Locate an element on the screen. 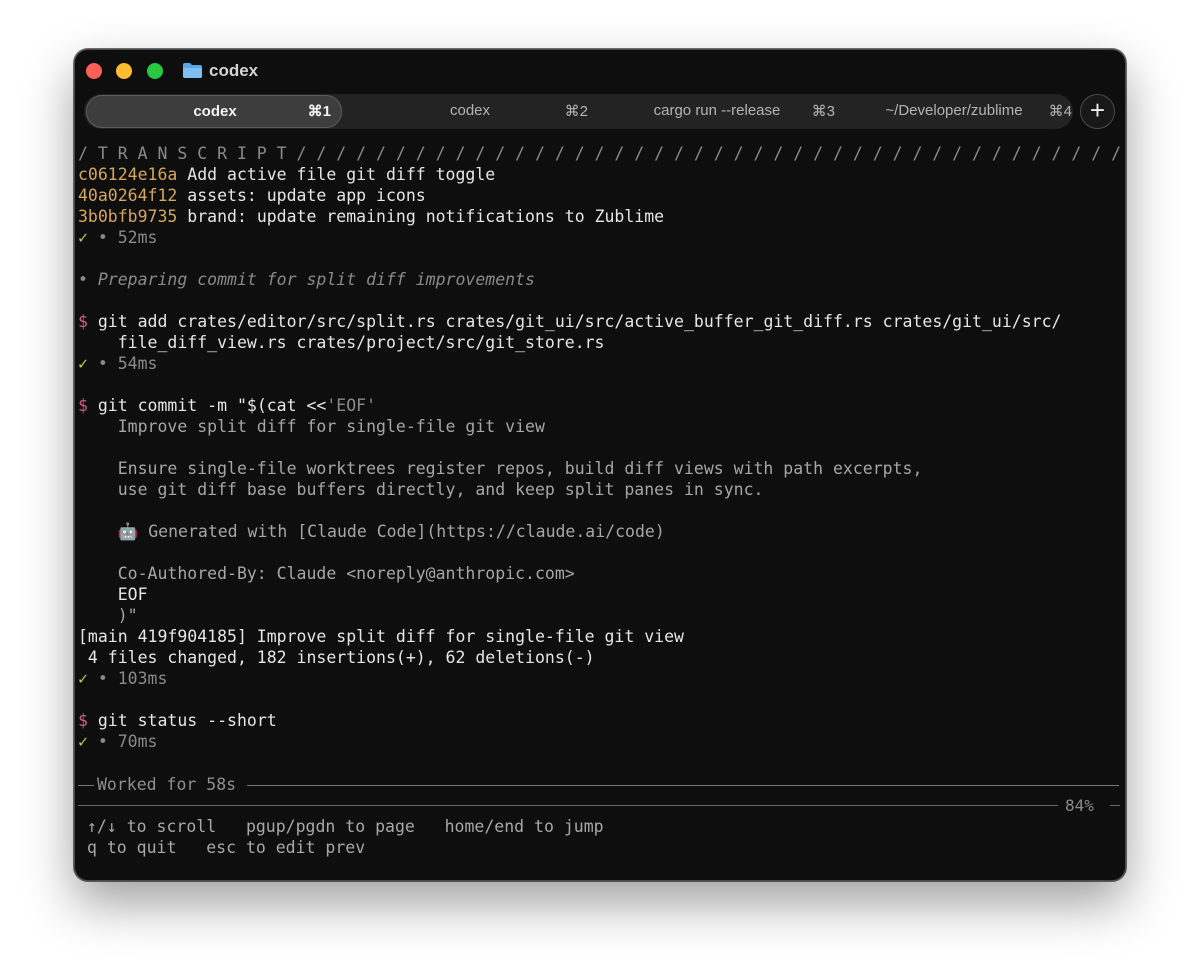 The height and width of the screenshot is (979, 1200). tab-label: ~/Developer/zublime is located at coordinates (954, 110).